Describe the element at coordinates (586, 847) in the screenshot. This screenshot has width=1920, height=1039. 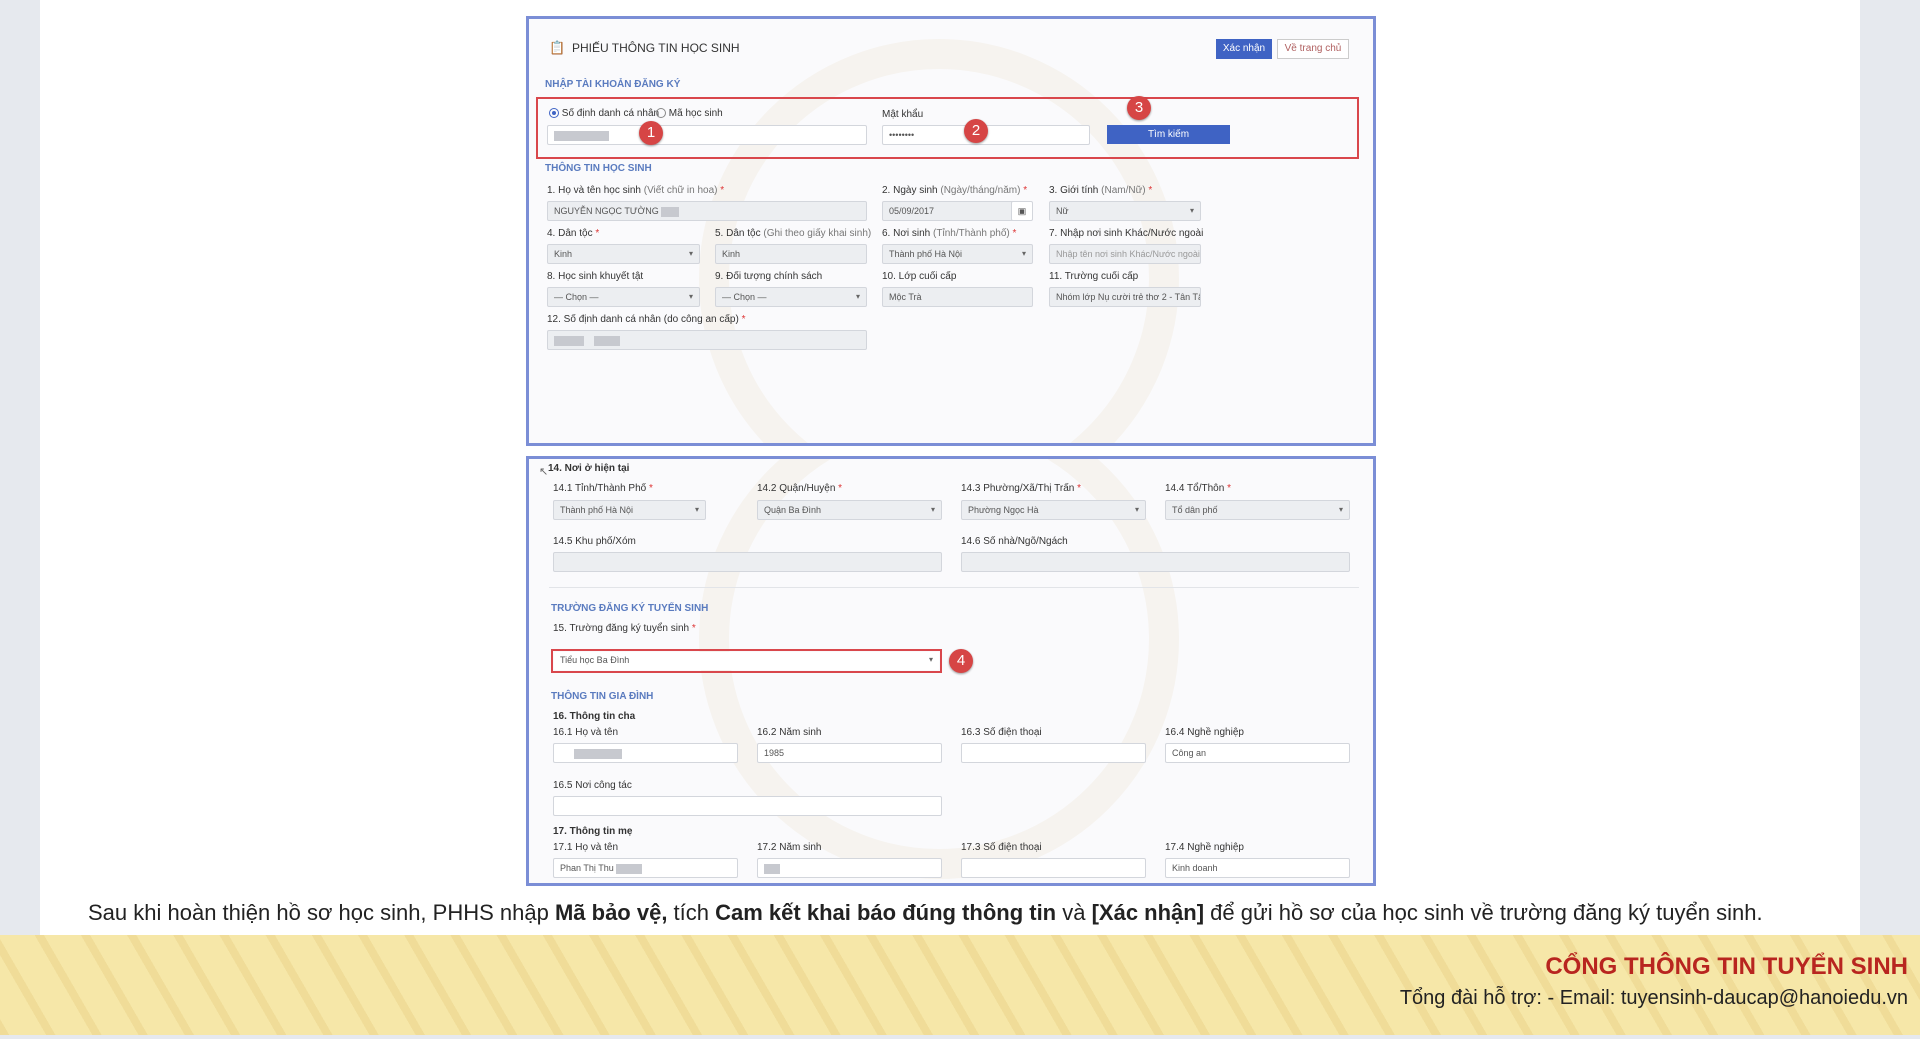
I see `label-mother-name: 17.1 Họ và tên` at that location.